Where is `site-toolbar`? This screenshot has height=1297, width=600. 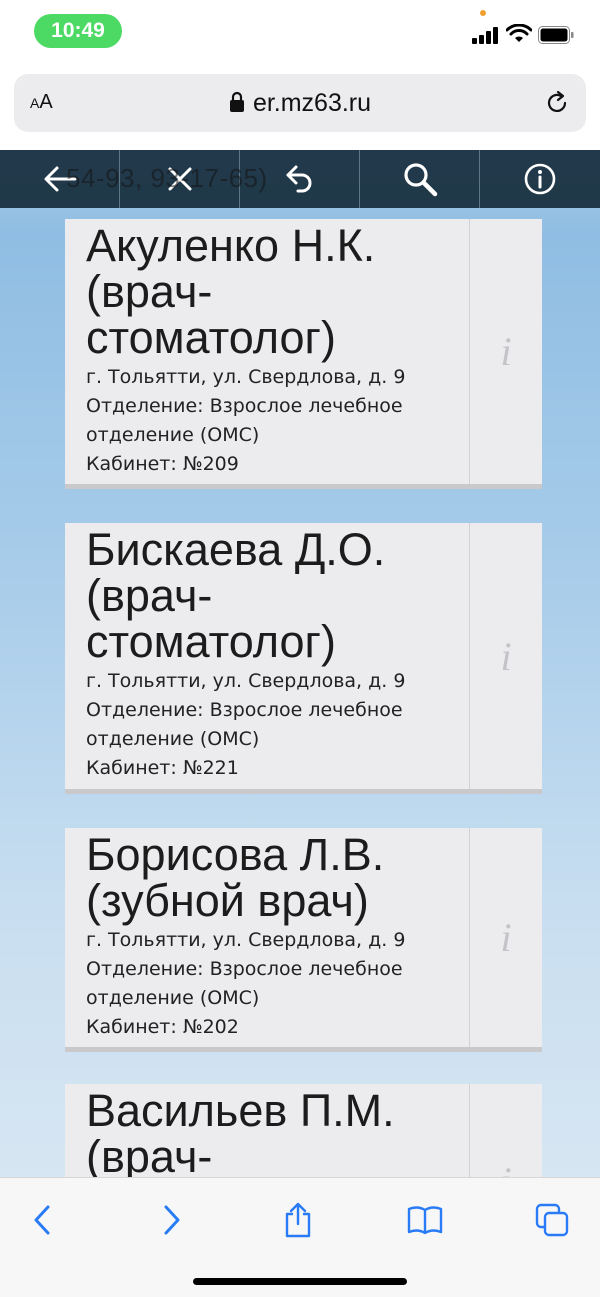 site-toolbar is located at coordinates (300, 179).